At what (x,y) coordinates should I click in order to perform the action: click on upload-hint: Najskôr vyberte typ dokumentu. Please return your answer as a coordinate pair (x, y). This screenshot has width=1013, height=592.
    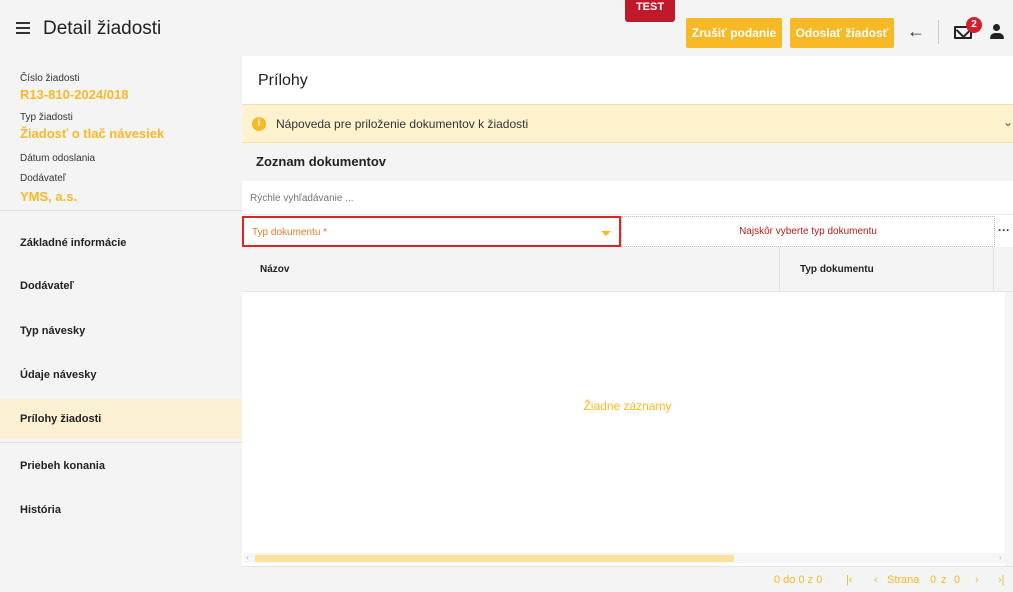
    Looking at the image, I should click on (808, 231).